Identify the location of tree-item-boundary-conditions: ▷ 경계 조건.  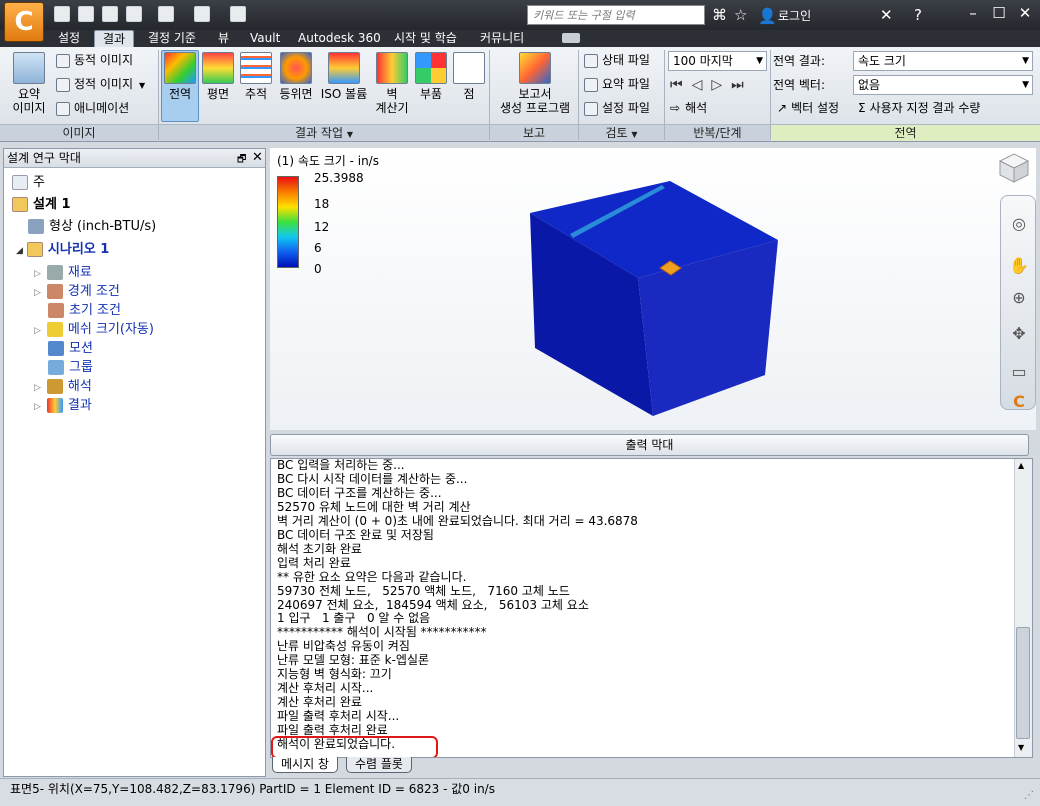
(77, 291).